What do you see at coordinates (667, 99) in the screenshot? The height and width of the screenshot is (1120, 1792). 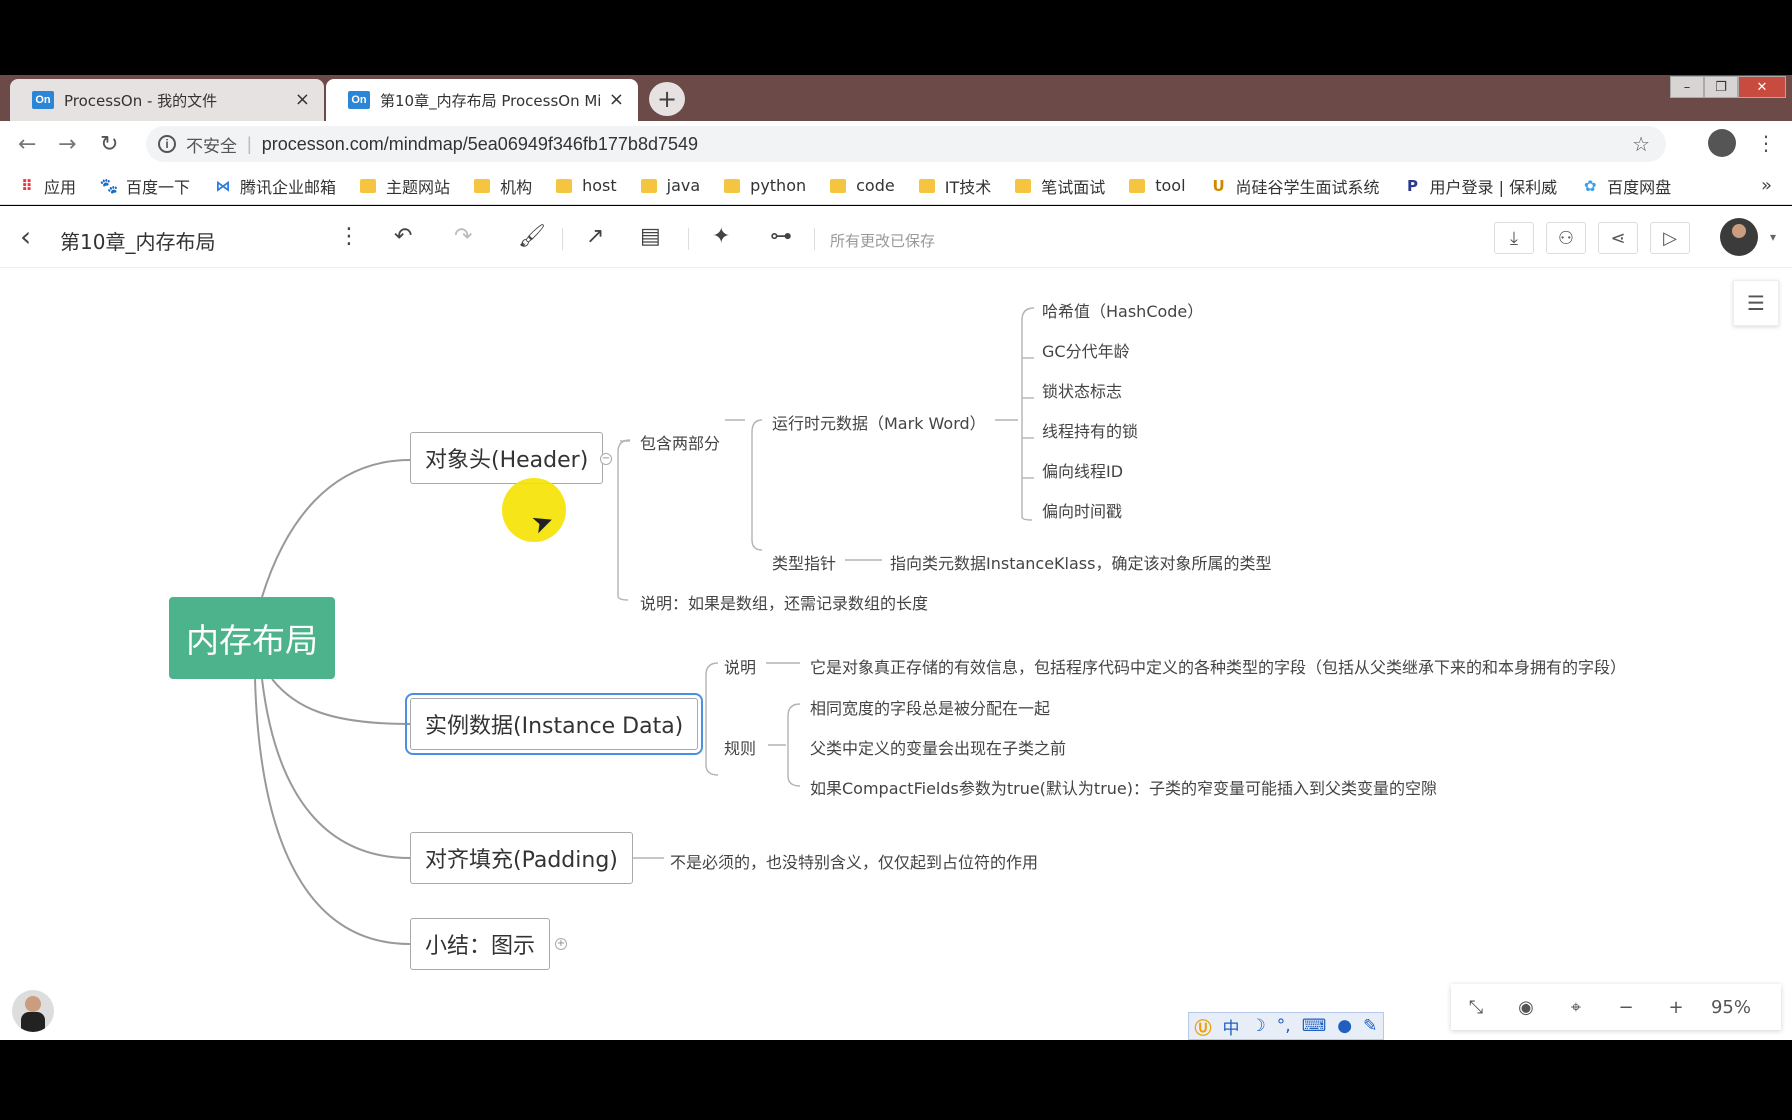 I see `new-tab-button: +` at bounding box center [667, 99].